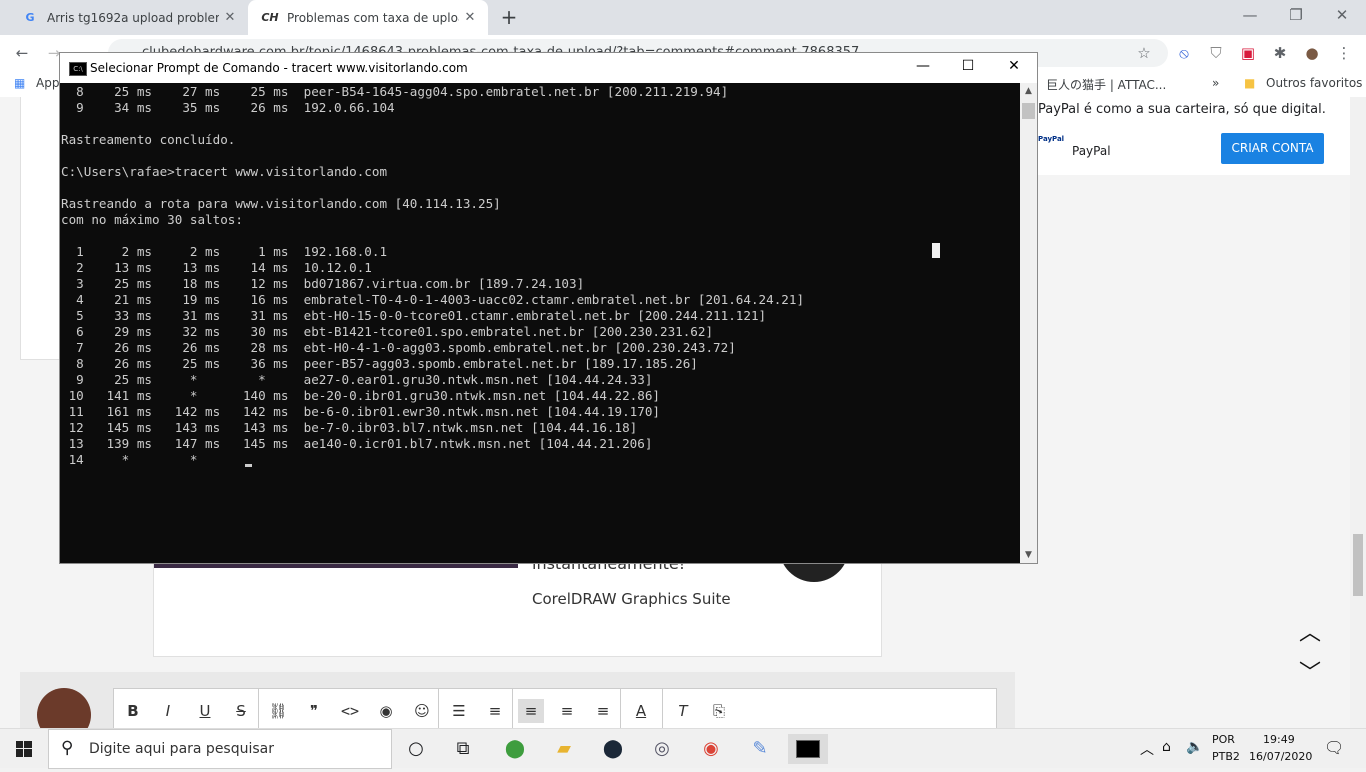 The width and height of the screenshot is (1366, 772). What do you see at coordinates (711, 749) in the screenshot?
I see `chrome-icon: ◉` at bounding box center [711, 749].